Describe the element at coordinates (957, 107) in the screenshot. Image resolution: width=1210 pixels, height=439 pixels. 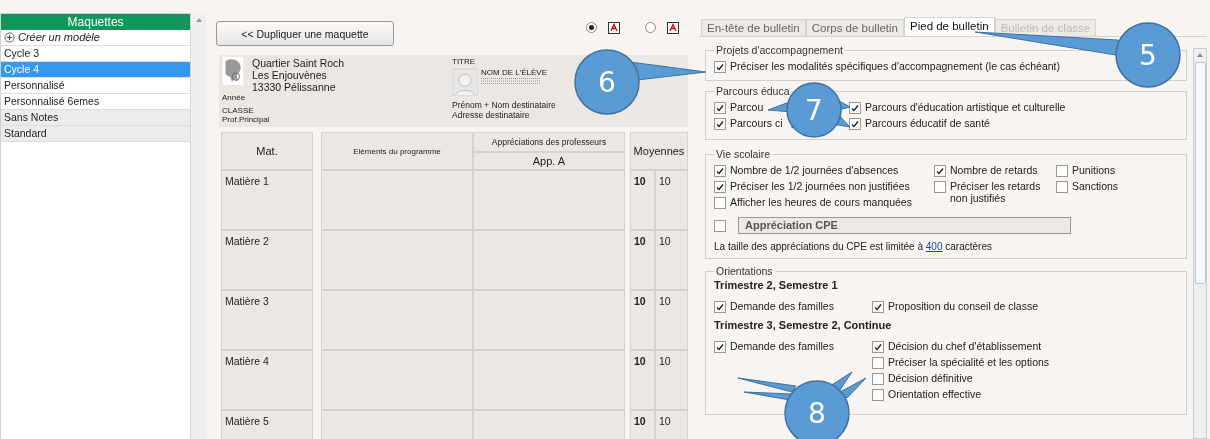
I see `checkbox-option: Parcours d'éducation artistique et culturelle` at that location.